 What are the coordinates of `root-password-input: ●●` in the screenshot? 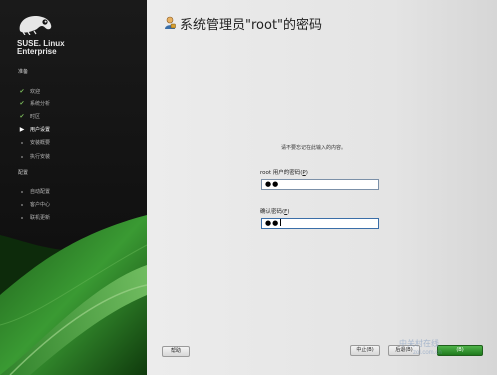 It's located at (320, 184).